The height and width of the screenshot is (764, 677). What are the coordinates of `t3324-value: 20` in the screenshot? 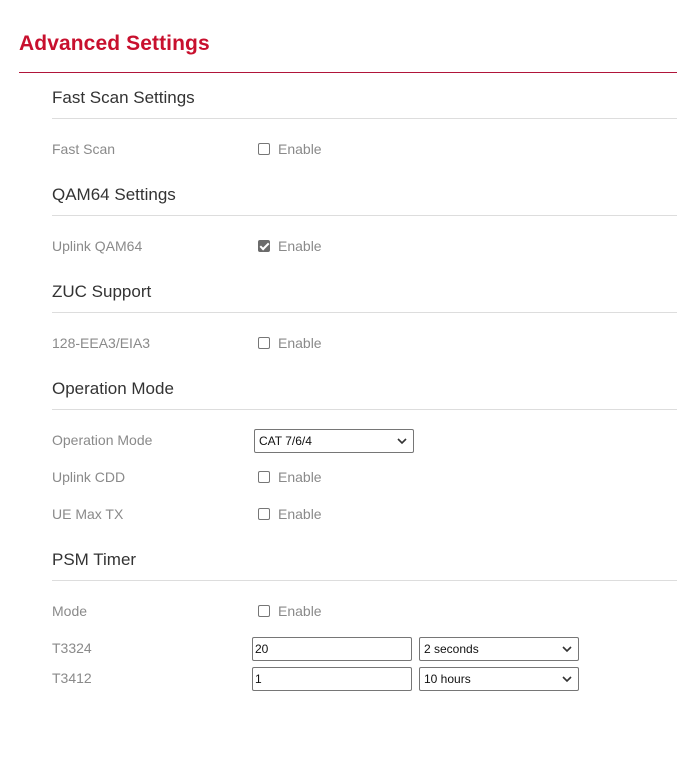 It's located at (262, 649).